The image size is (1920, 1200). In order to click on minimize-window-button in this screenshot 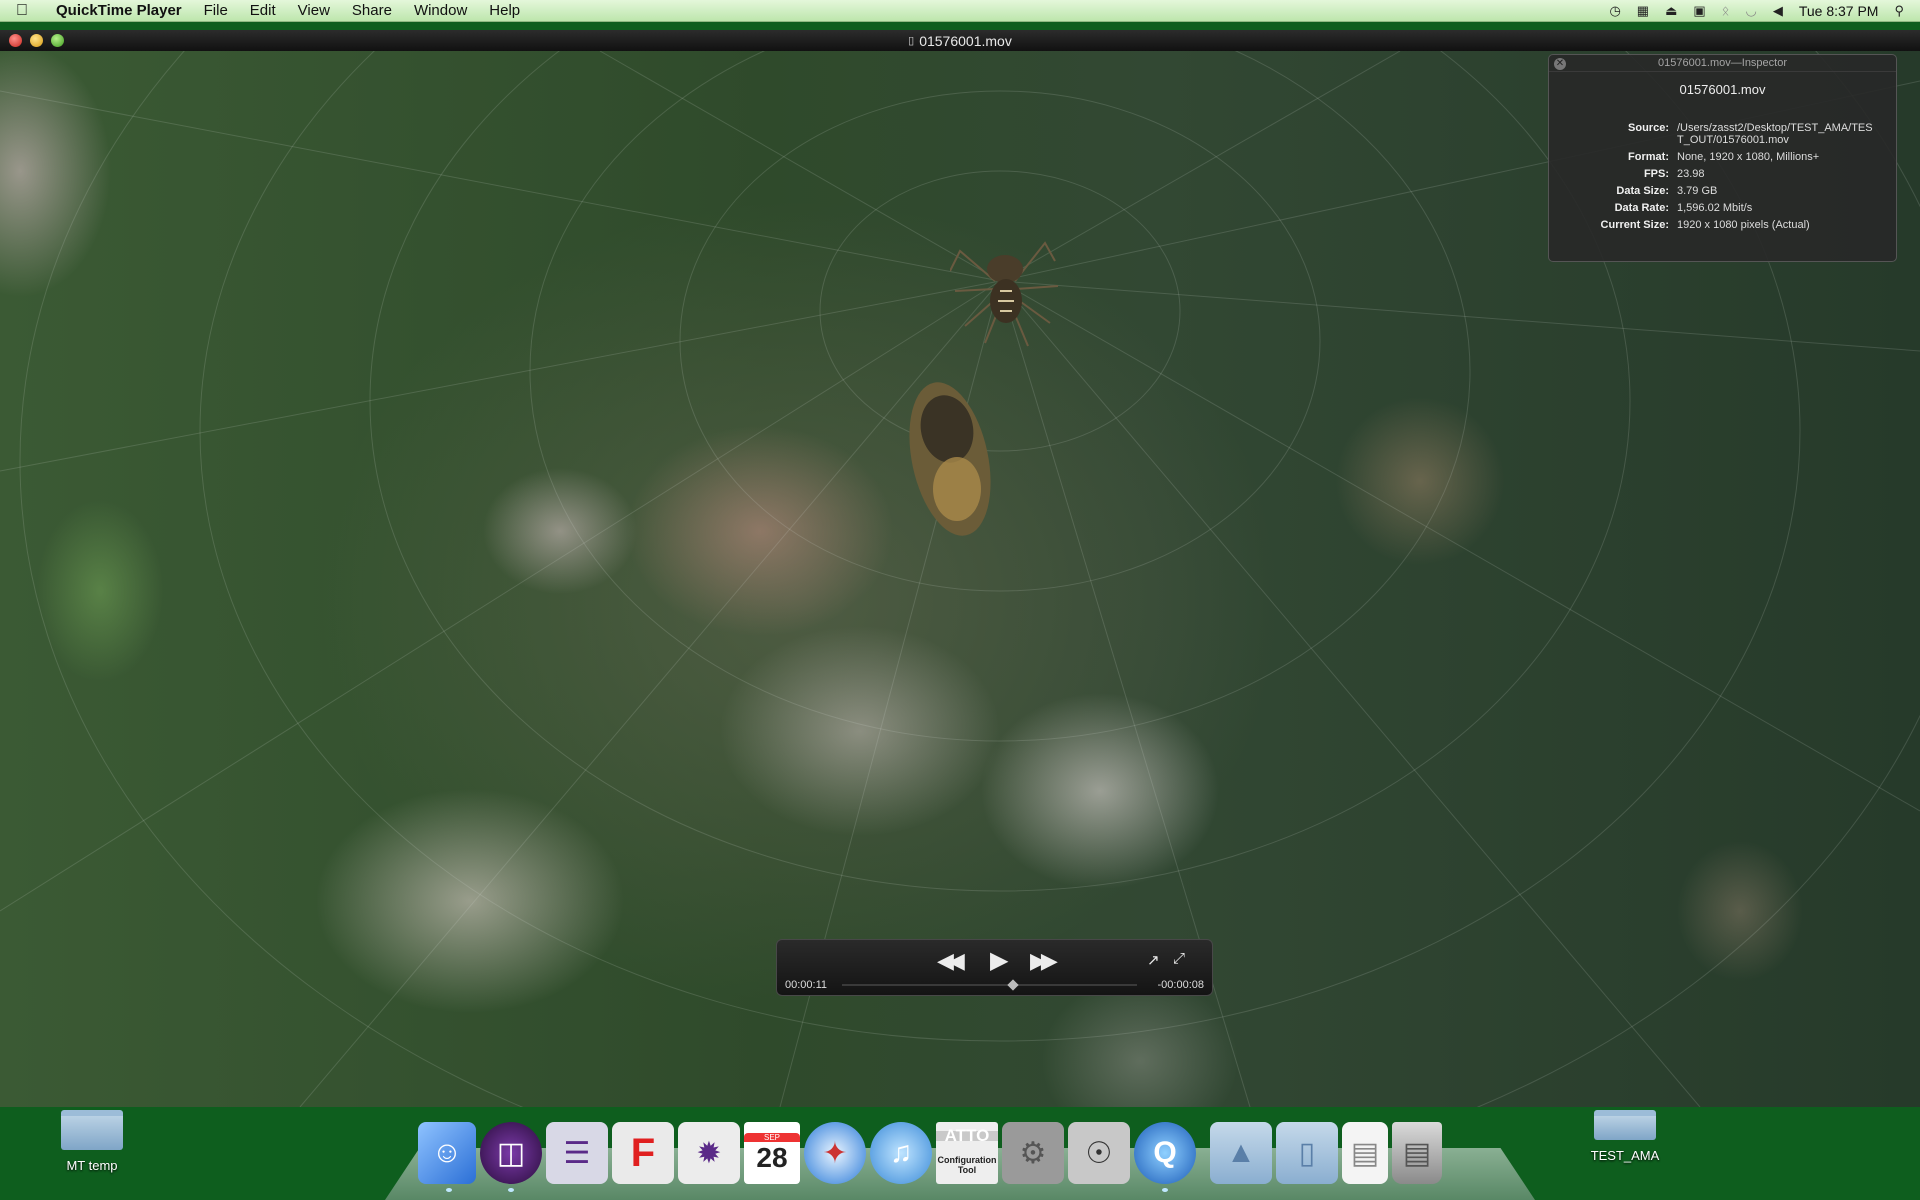, I will do `click(36, 40)`.